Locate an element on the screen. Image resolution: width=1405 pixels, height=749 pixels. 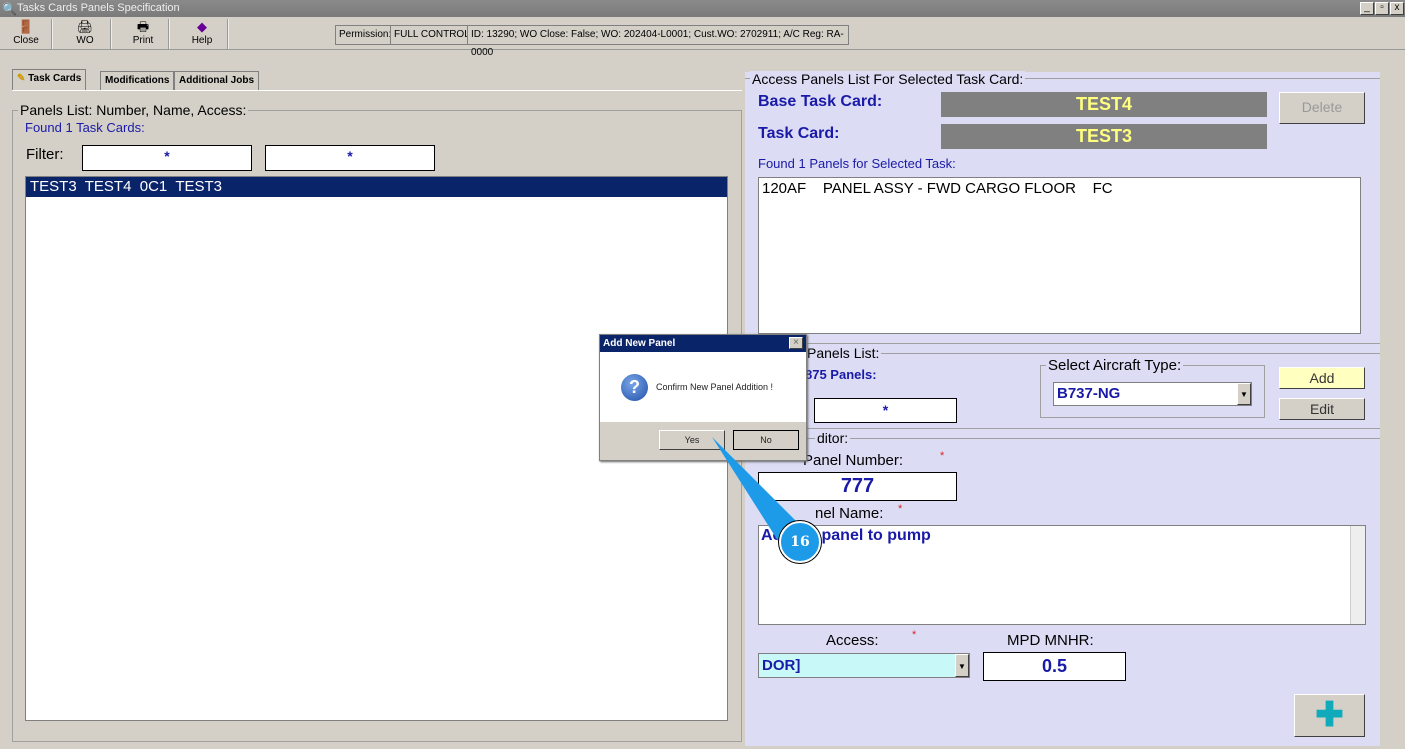
found-all-panels: 875 Panels: is located at coordinates (841, 374).